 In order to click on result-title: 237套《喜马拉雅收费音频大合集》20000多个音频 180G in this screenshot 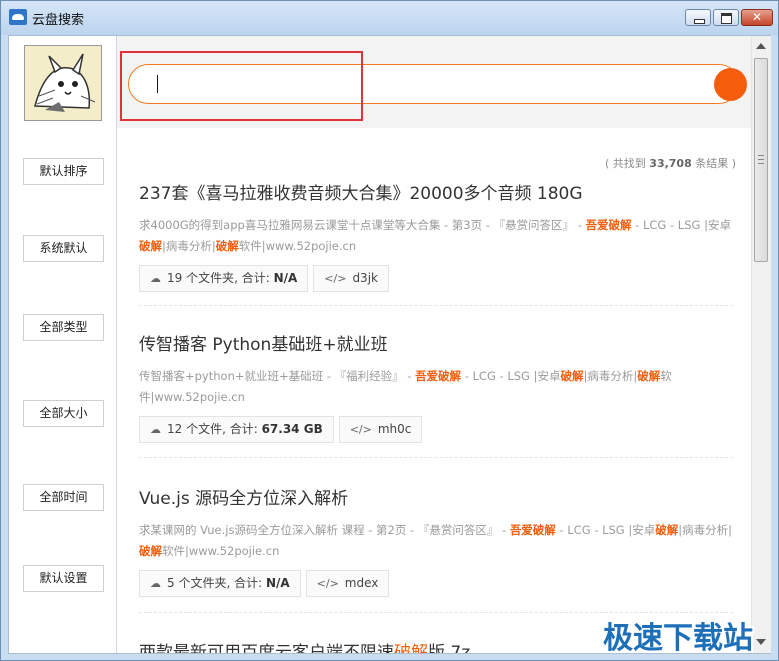, I will do `click(436, 191)`.